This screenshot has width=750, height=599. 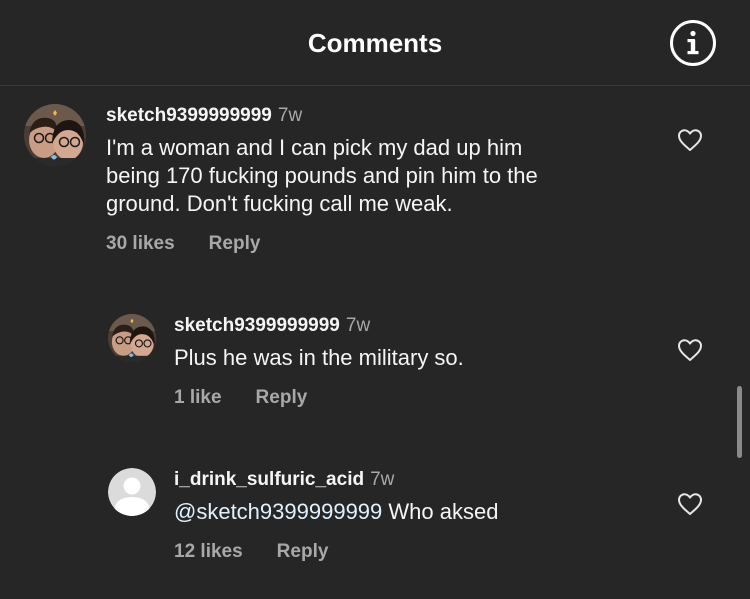 I want to click on default-avatar-icon, so click(x=132, y=492).